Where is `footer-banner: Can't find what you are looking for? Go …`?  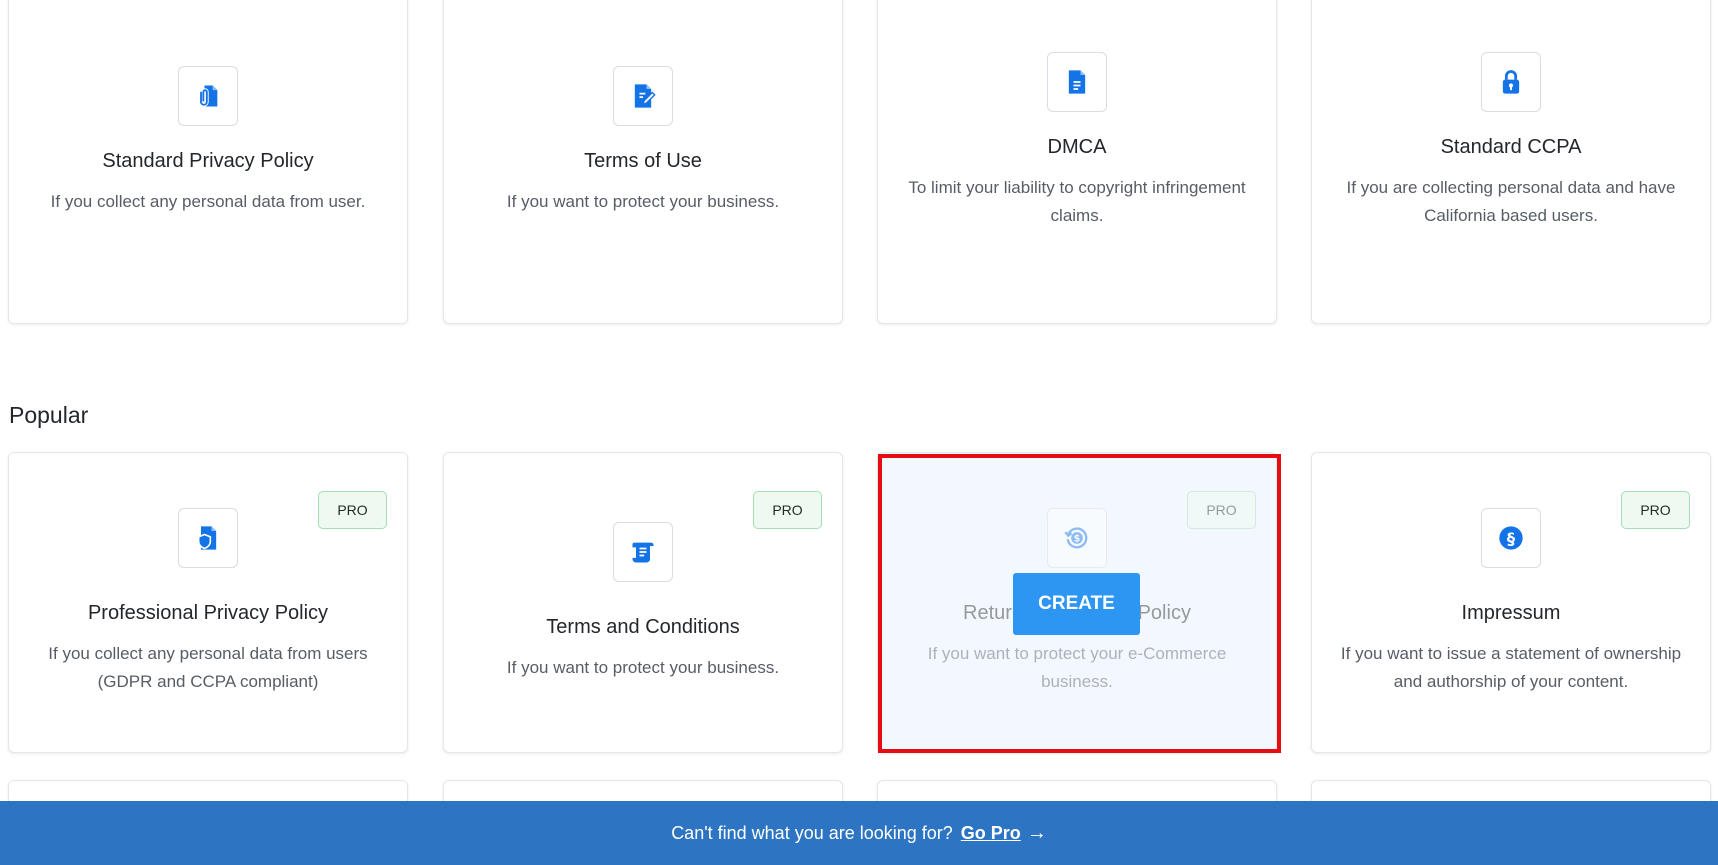 footer-banner: Can't find what you are looking for? Go … is located at coordinates (859, 833).